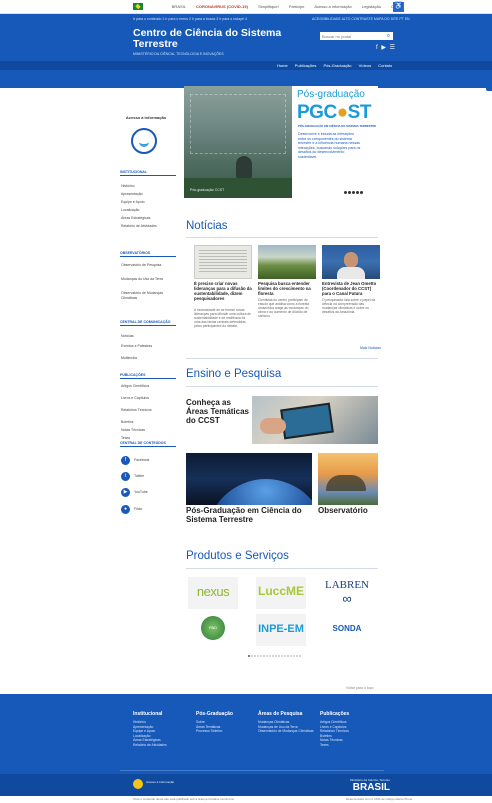 The width and height of the screenshot is (492, 803). I want to click on search-input, so click(352, 36).